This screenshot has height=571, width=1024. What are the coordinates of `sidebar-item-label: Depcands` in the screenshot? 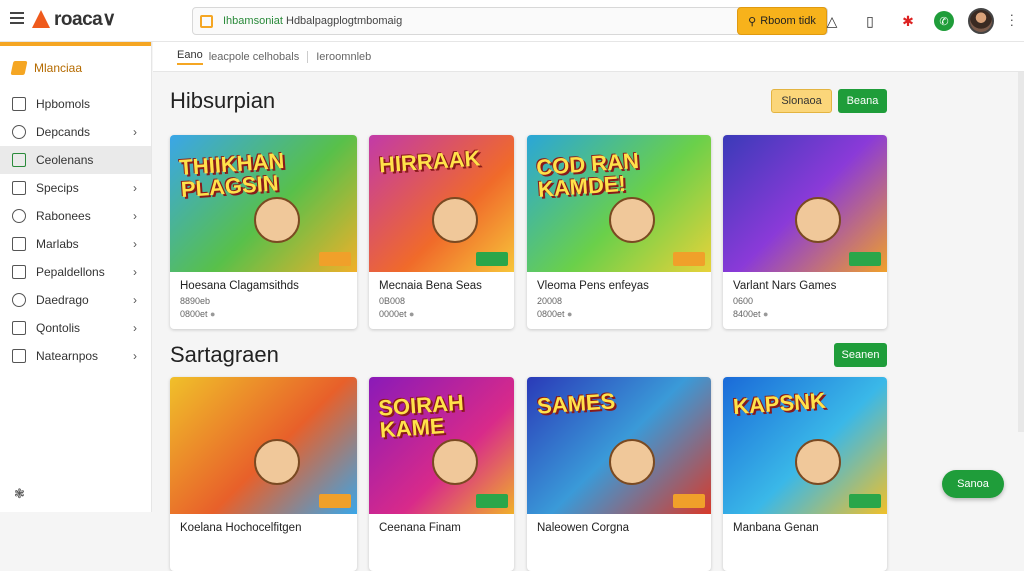 It's located at (63, 132).